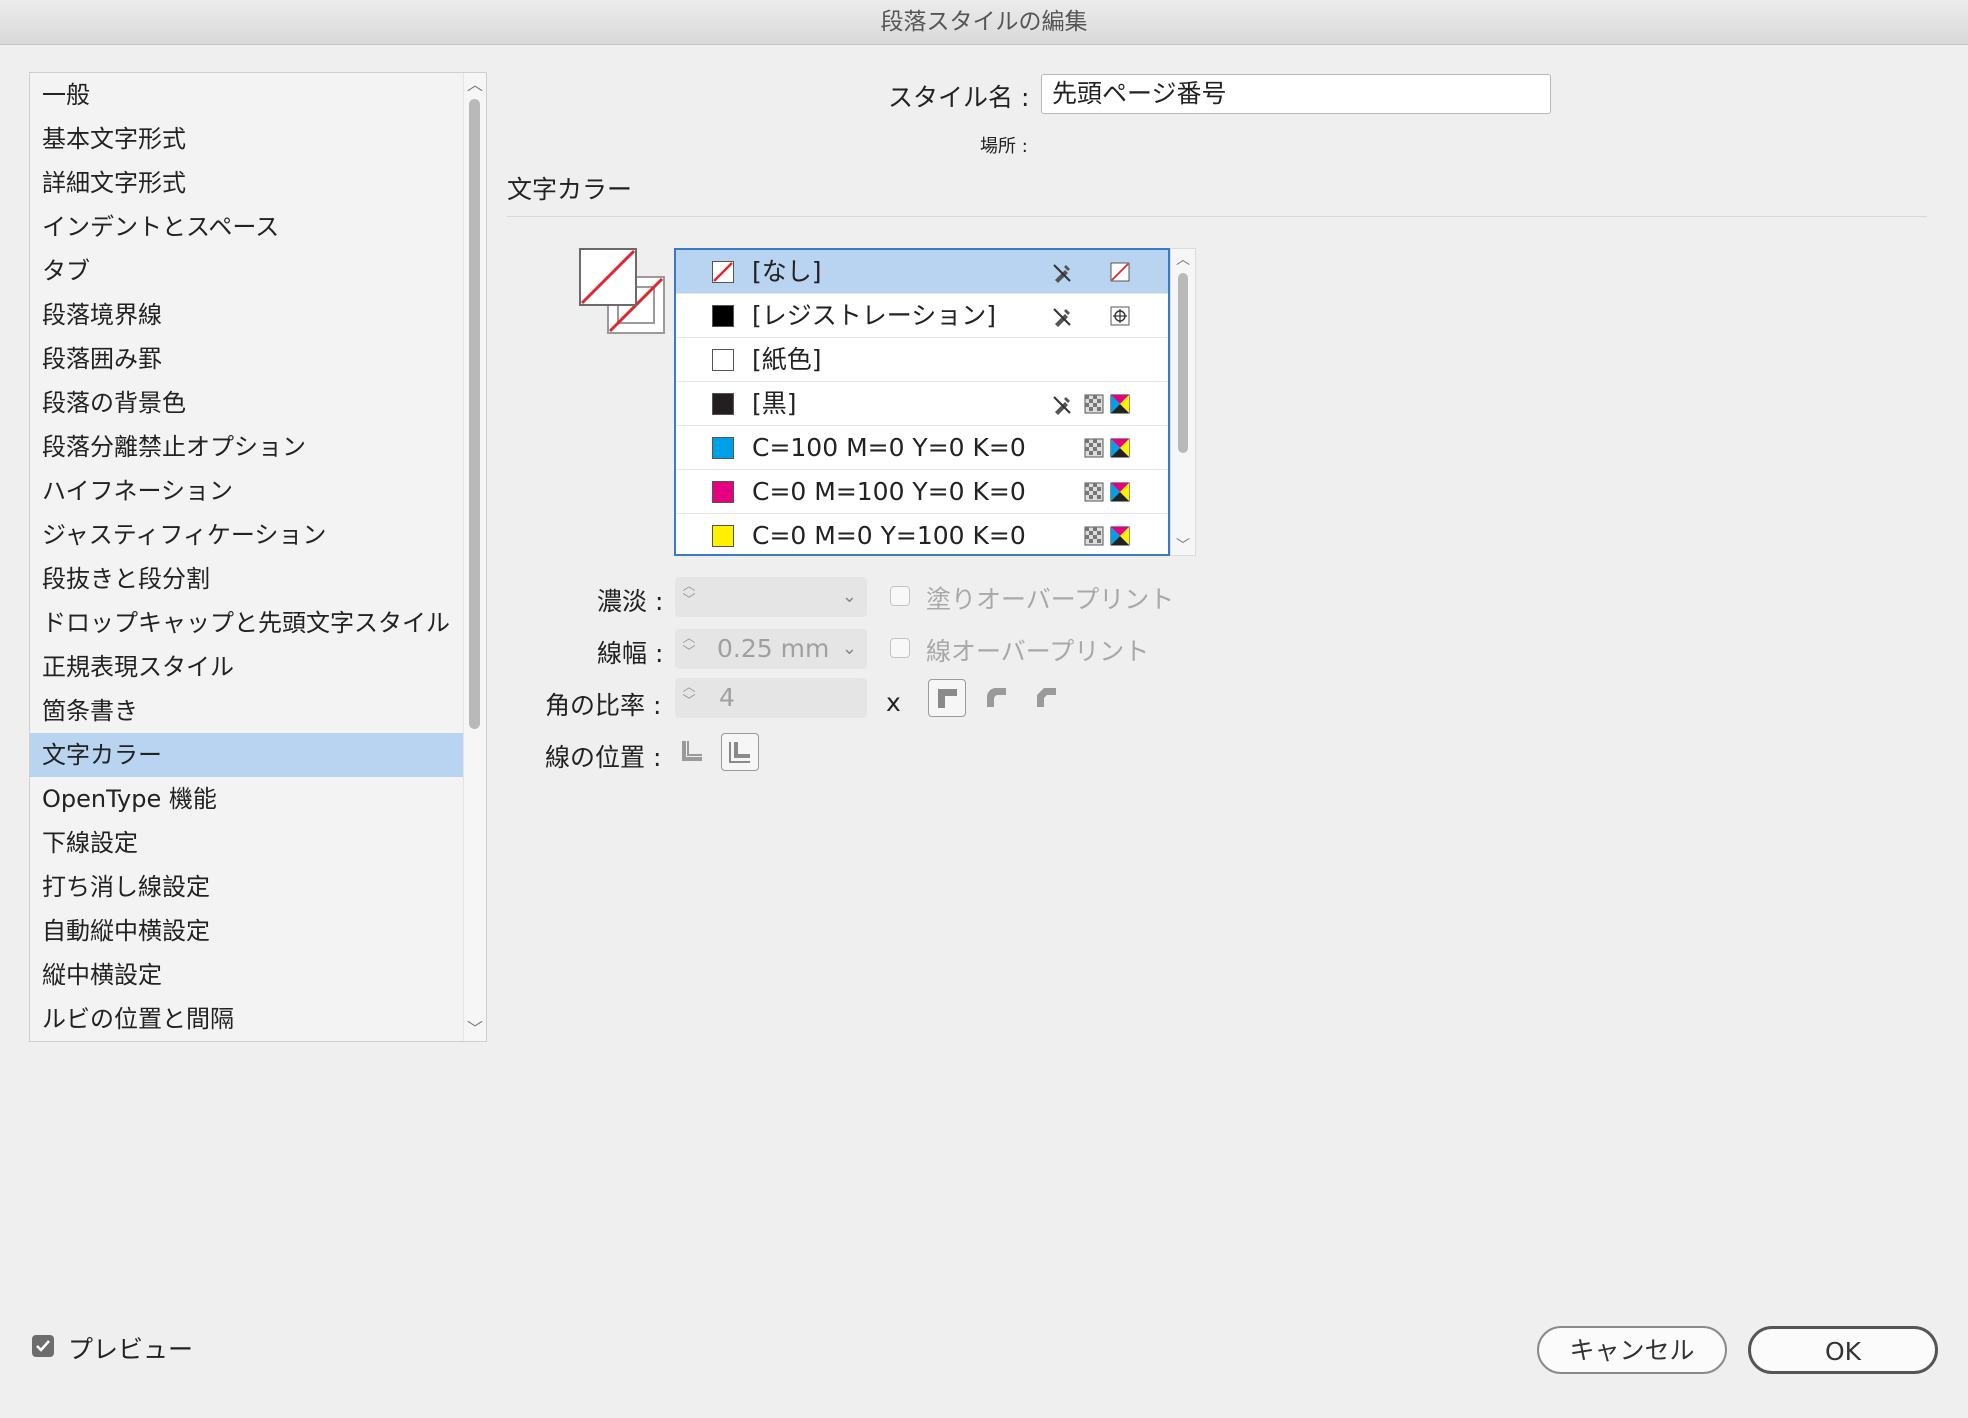 The height and width of the screenshot is (1418, 1968). I want to click on swatch-name: [黒], so click(774, 403).